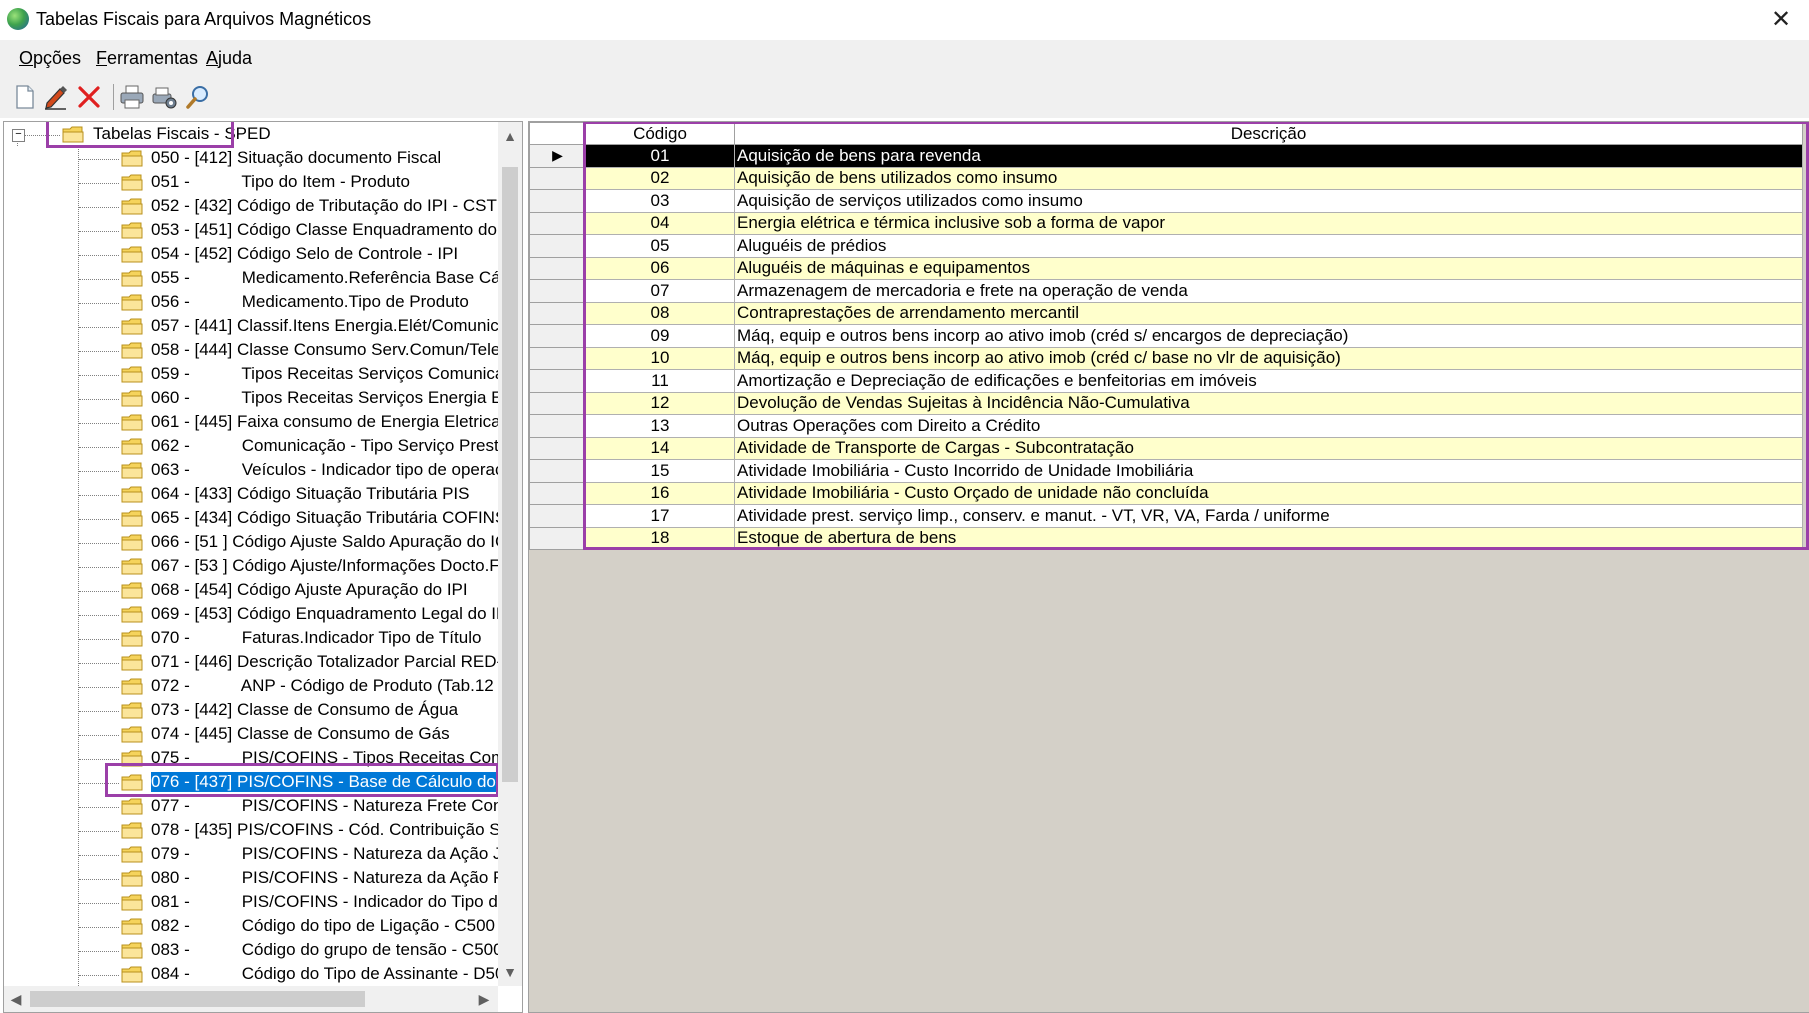  Describe the element at coordinates (251, 711) in the screenshot. I see `tree-item: 073 - [442] Classe de Consumo de Água` at that location.